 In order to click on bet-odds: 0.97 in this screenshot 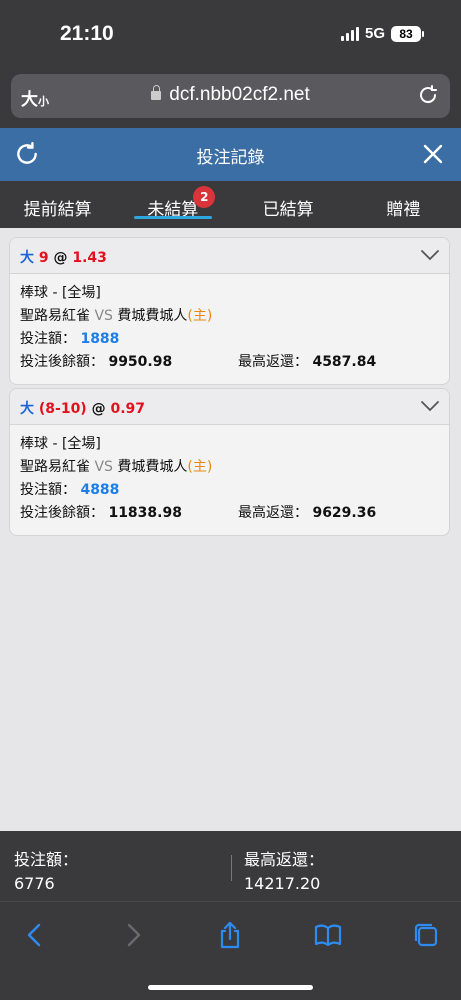, I will do `click(128, 409)`.